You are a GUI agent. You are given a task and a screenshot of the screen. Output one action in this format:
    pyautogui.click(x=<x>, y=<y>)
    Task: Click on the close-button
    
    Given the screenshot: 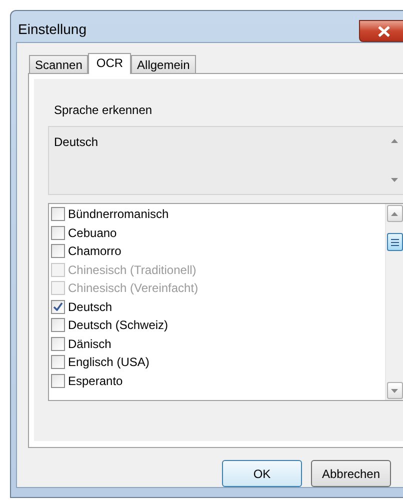 What is the action you would take?
    pyautogui.click(x=381, y=31)
    